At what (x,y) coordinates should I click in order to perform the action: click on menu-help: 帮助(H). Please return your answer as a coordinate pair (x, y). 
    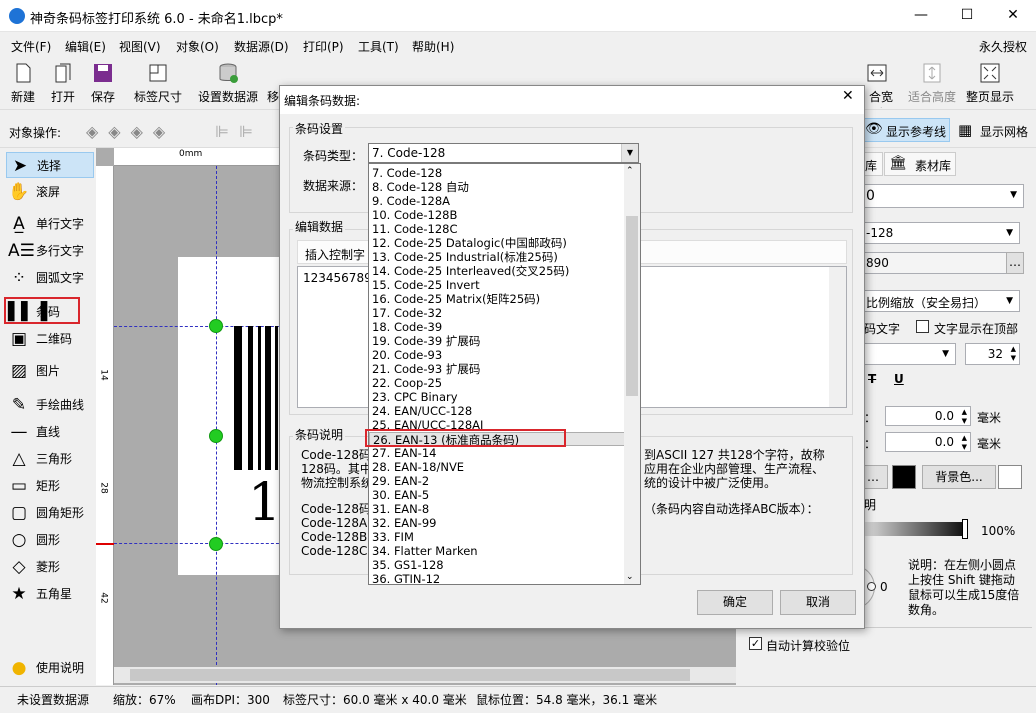
    Looking at the image, I should click on (433, 46).